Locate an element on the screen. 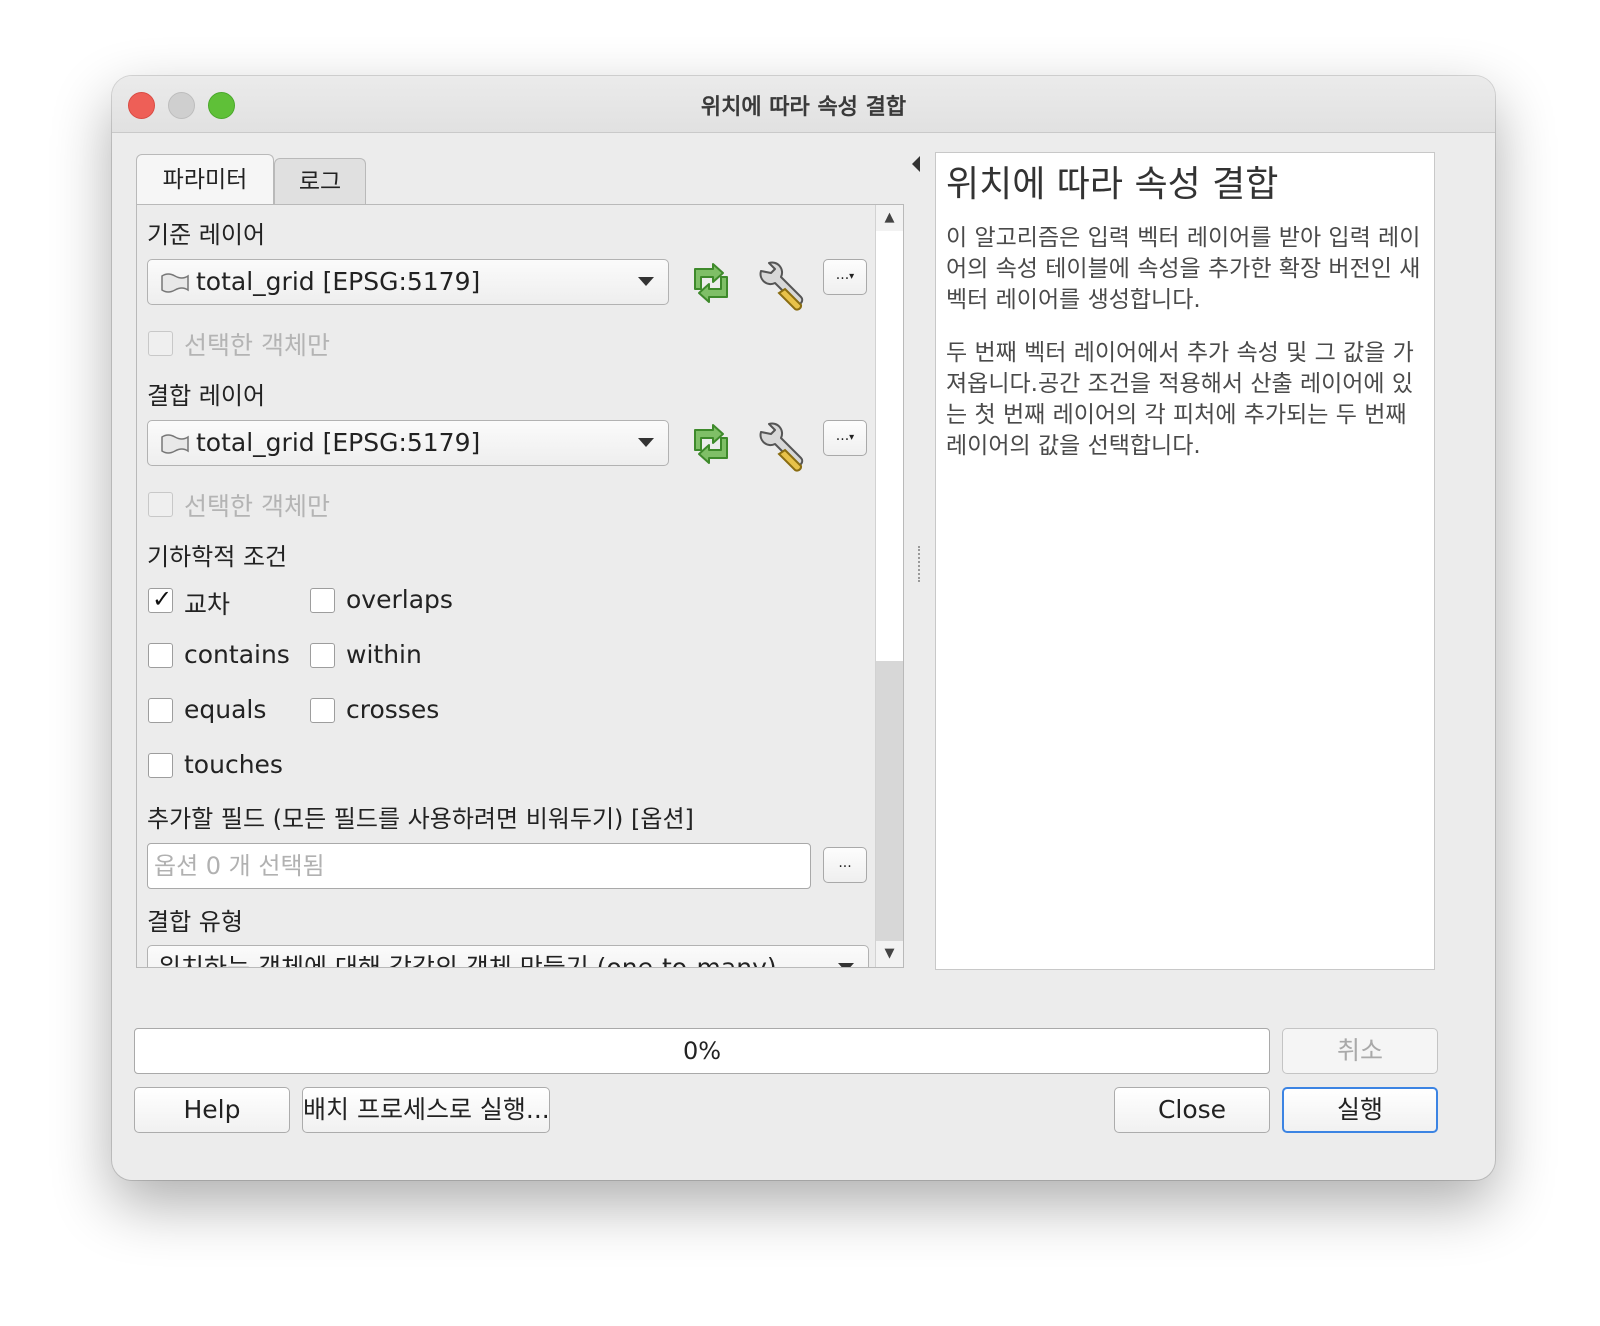 The width and height of the screenshot is (1600, 1326). input-layer-value: total_grid [EPSG:5179] is located at coordinates (338, 281).